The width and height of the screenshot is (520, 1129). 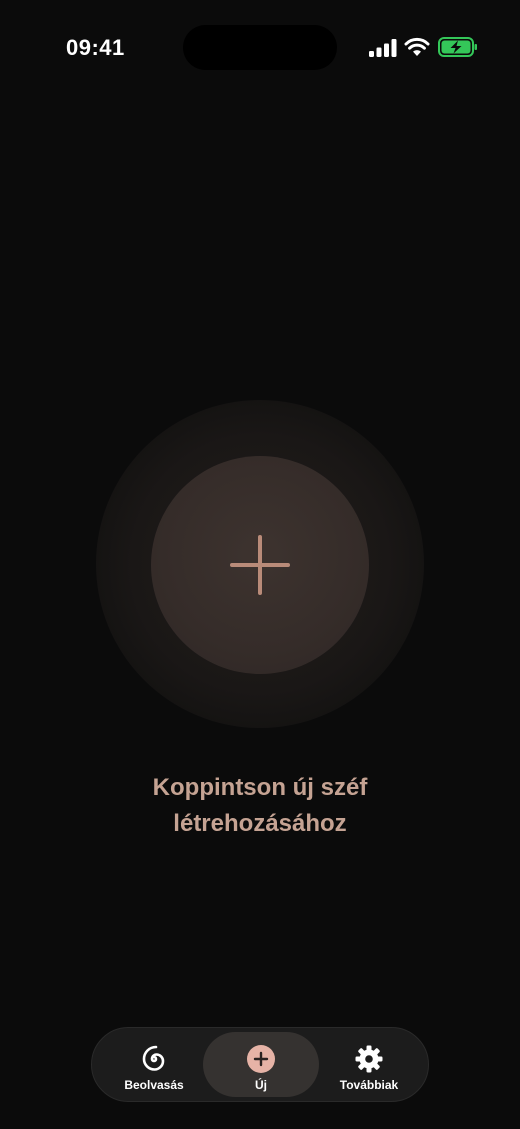 What do you see at coordinates (261, 1085) in the screenshot?
I see `tab-new-label: Új` at bounding box center [261, 1085].